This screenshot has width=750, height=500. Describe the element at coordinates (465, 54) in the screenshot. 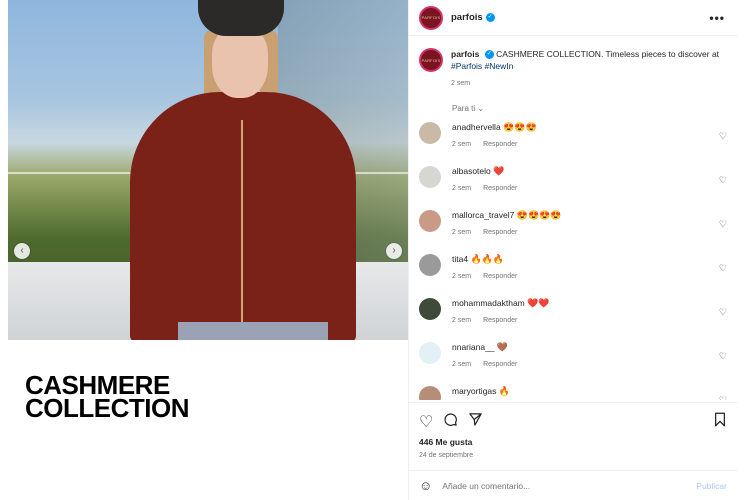

I see `caption-username: parfois` at that location.